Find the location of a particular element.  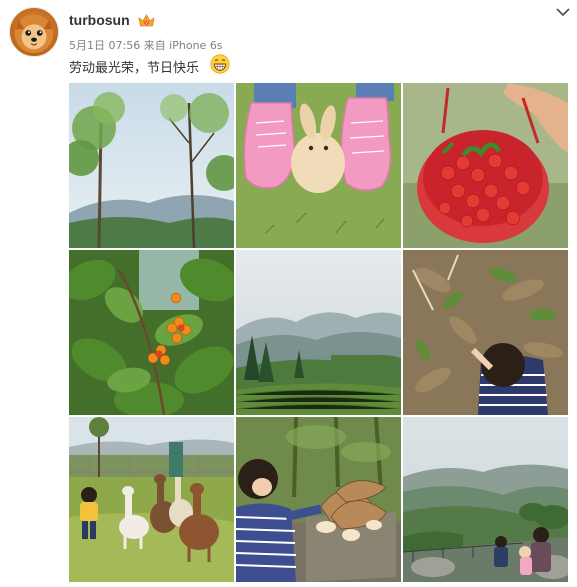

photo-mountain-tea-field is located at coordinates (318, 332).